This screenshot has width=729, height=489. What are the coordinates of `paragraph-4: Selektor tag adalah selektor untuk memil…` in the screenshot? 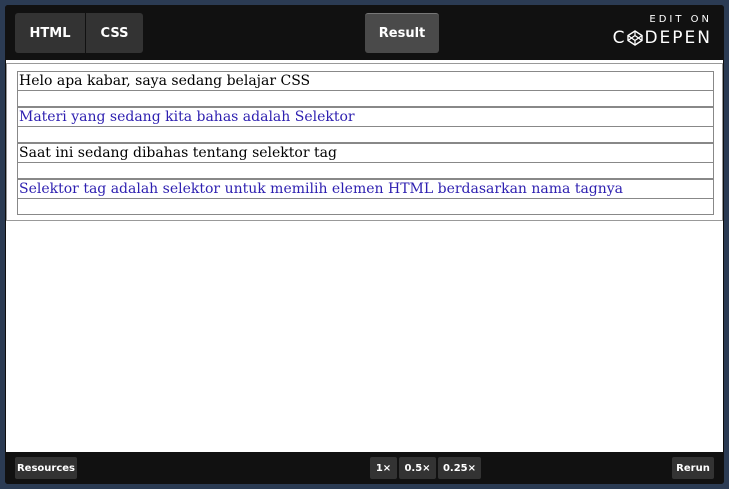 It's located at (365, 189).